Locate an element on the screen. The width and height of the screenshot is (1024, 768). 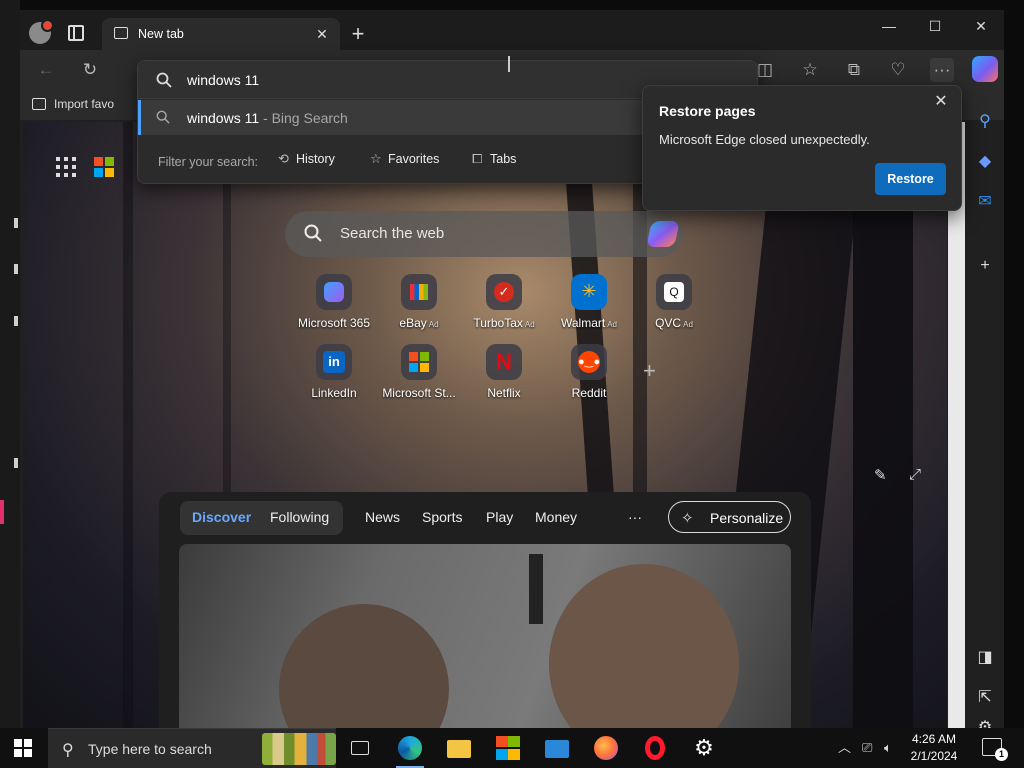
network-icon: ⎚ is located at coordinates (867, 748).